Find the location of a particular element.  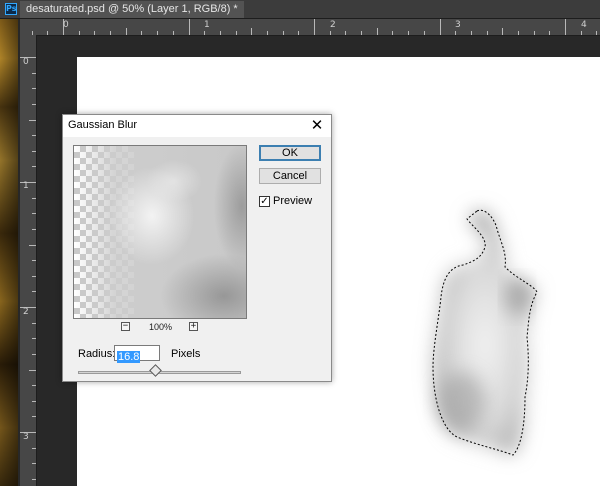

ok-button: OK is located at coordinates (290, 153).